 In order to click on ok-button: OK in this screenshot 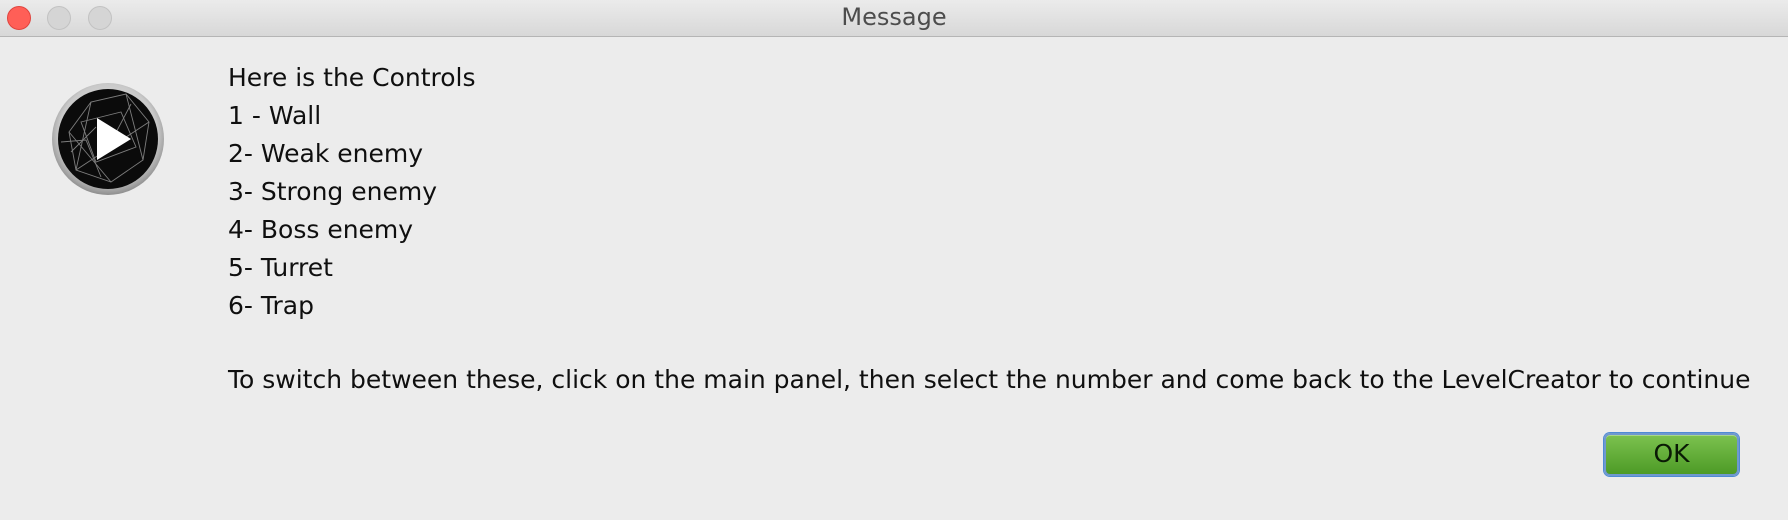, I will do `click(1671, 454)`.